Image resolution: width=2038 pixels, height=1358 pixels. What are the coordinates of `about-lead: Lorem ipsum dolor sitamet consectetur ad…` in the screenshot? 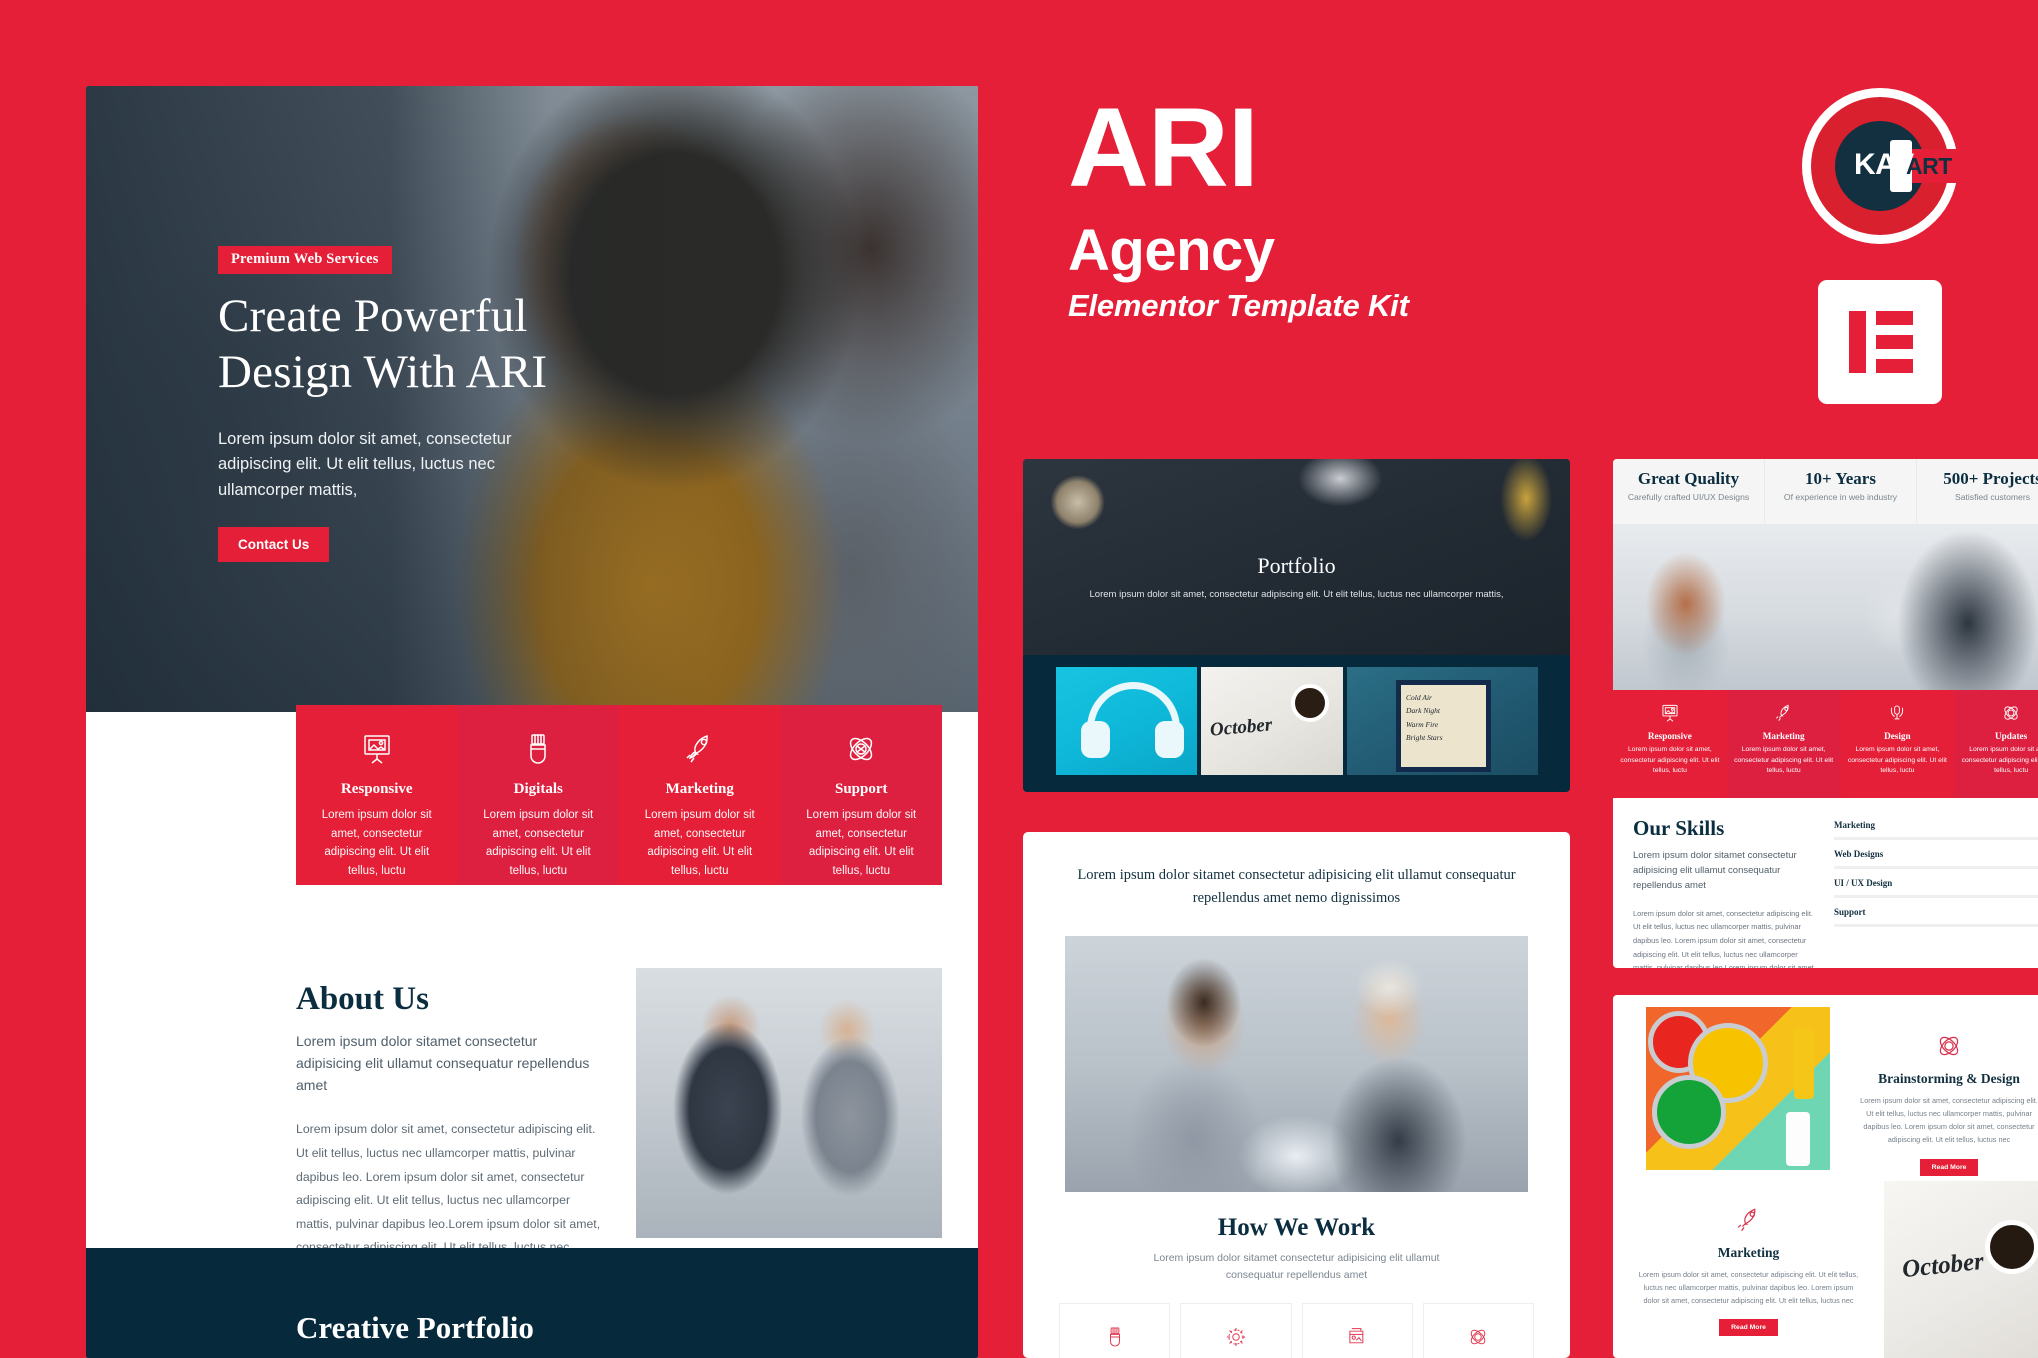 It's located at (443, 1063).